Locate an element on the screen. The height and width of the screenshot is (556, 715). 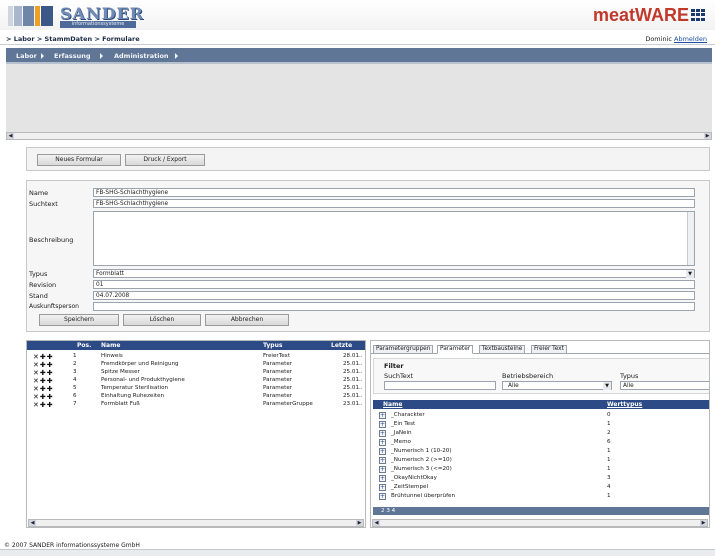
param-table-header: Name Werttypus is located at coordinates (541, 404).